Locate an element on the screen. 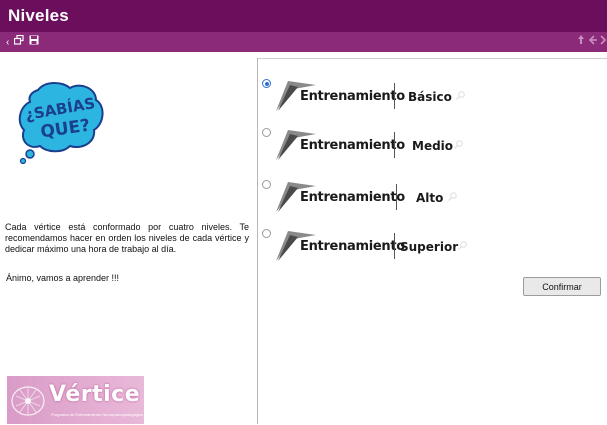 The width and height of the screenshot is (607, 425). level-option-medio: Entrenamiento Medio is located at coordinates (432, 146).